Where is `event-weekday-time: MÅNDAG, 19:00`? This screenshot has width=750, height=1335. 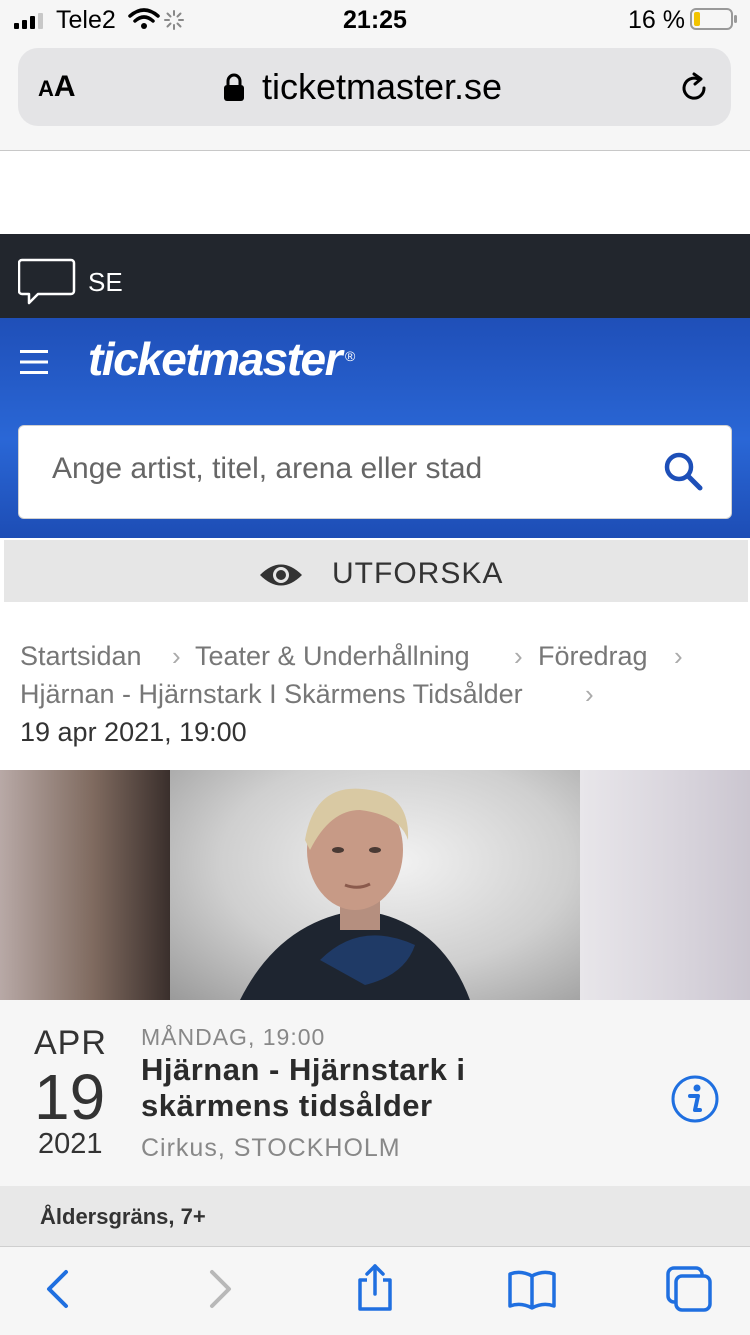
event-weekday-time: MÅNDAG, 19:00 is located at coordinates (233, 1037).